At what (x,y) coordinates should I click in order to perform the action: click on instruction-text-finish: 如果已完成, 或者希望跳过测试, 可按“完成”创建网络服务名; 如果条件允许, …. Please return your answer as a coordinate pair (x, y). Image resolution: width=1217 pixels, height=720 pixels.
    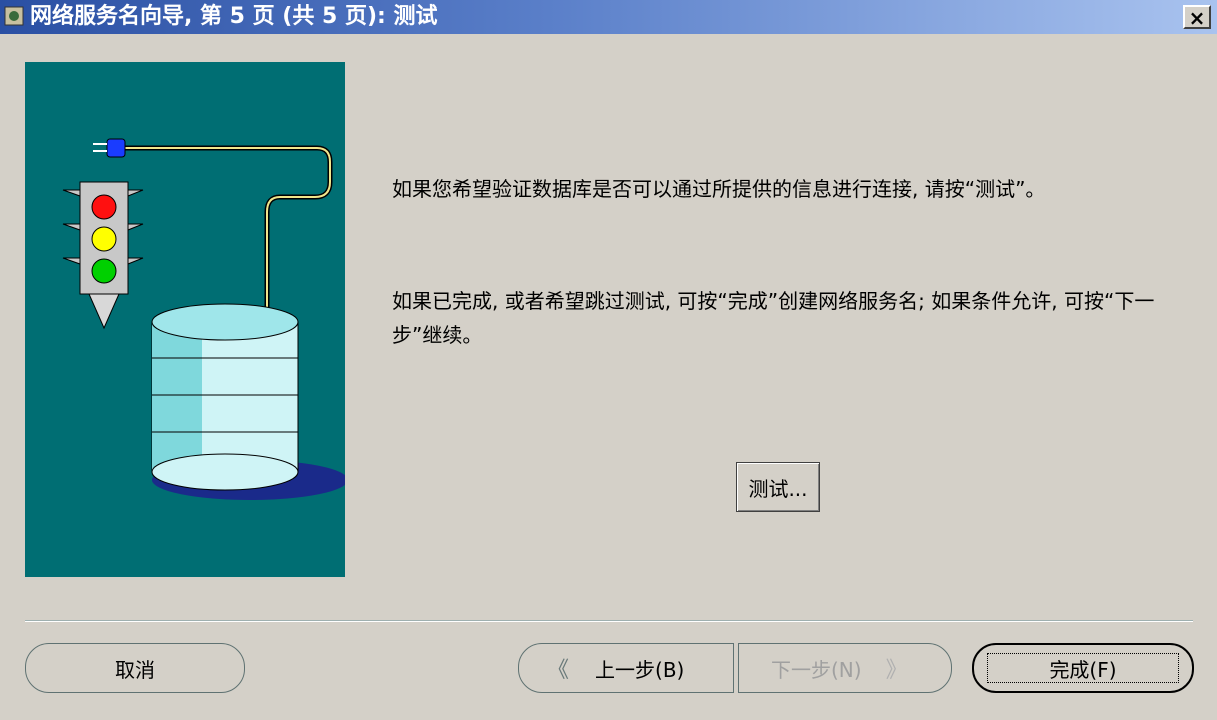
    Looking at the image, I should click on (773, 318).